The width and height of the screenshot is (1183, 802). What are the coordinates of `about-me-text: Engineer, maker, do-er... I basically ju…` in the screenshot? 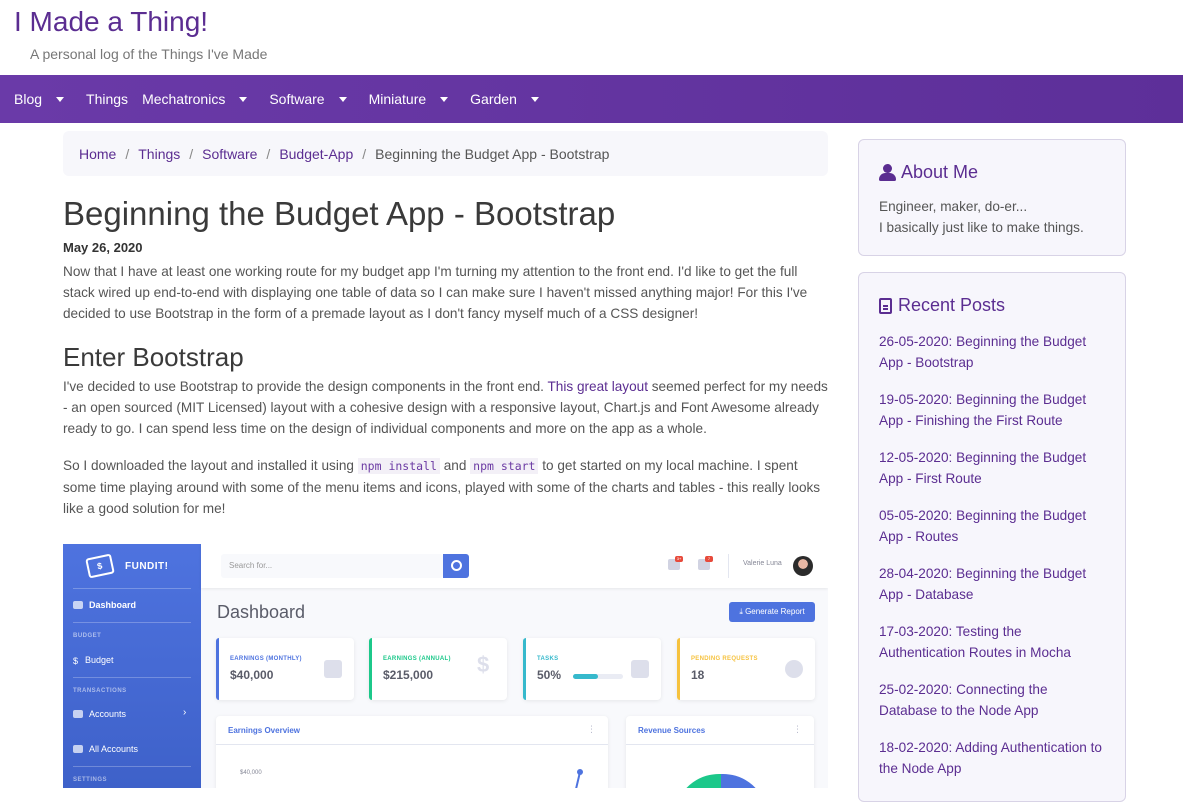 It's located at (981, 217).